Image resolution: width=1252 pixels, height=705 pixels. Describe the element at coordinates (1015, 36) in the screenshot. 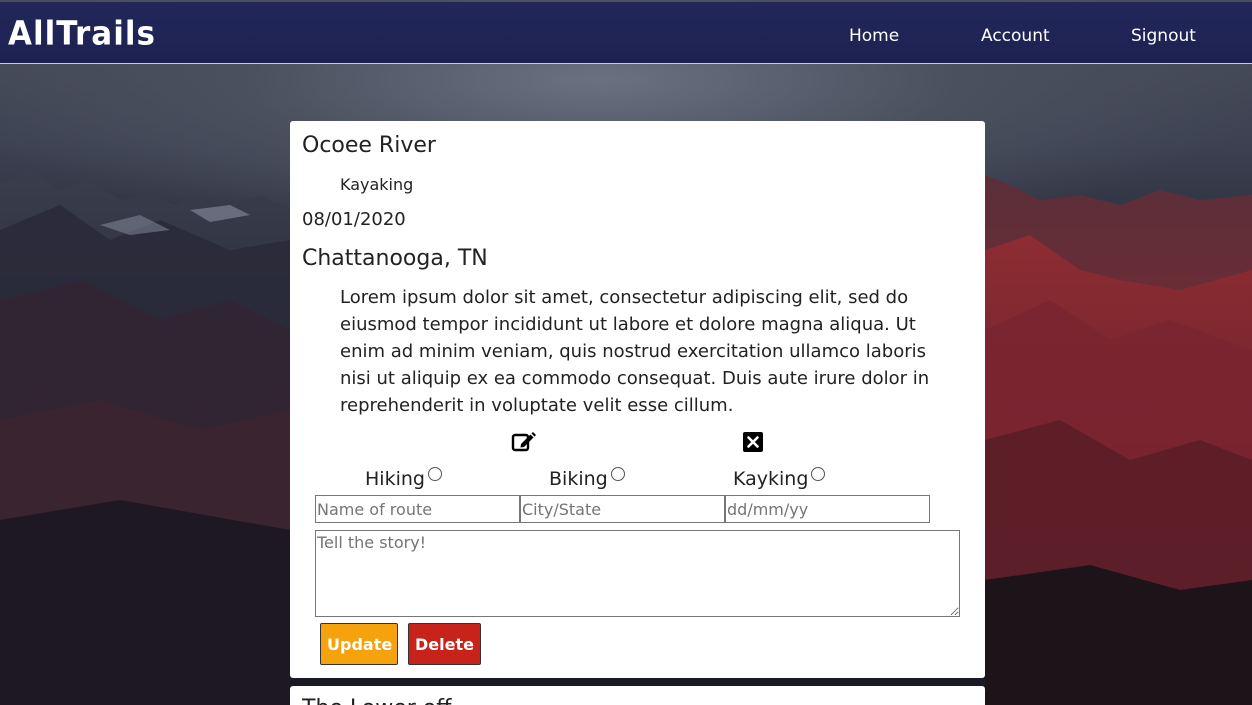

I see `nav-account-link: Account` at that location.